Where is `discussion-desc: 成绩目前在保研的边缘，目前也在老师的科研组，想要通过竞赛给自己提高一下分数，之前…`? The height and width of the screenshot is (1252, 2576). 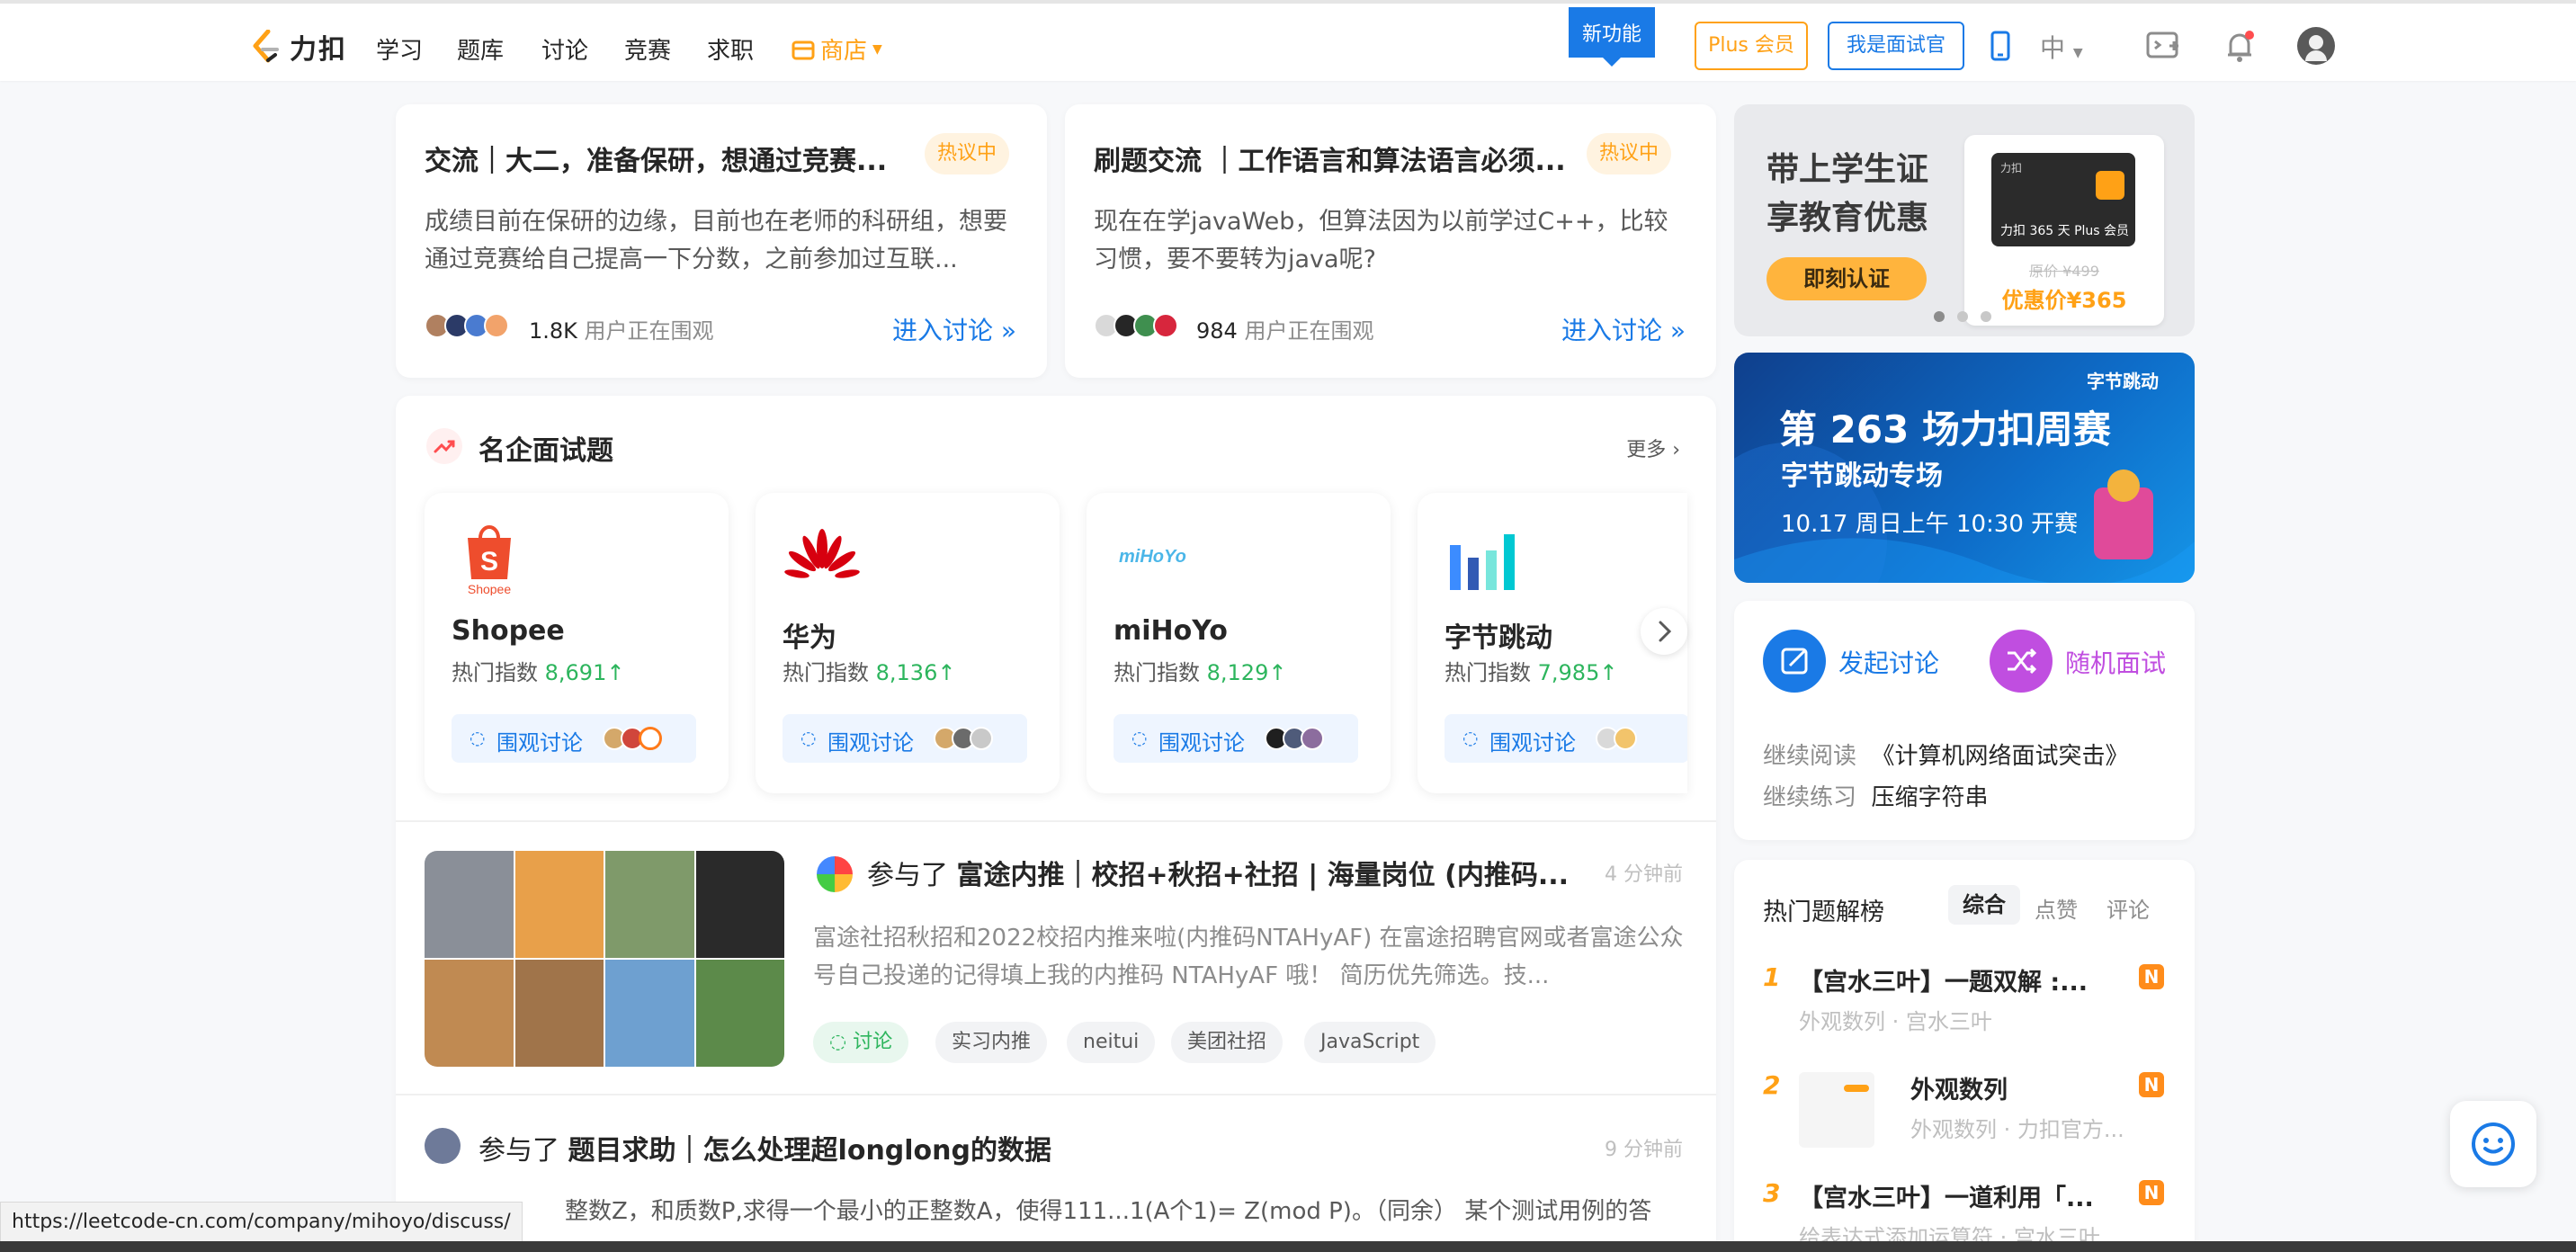 discussion-desc: 成绩目前在保研的边缘，目前也在老师的科研组，想要通过竞赛给自己提高一下分数，之前… is located at coordinates (716, 240).